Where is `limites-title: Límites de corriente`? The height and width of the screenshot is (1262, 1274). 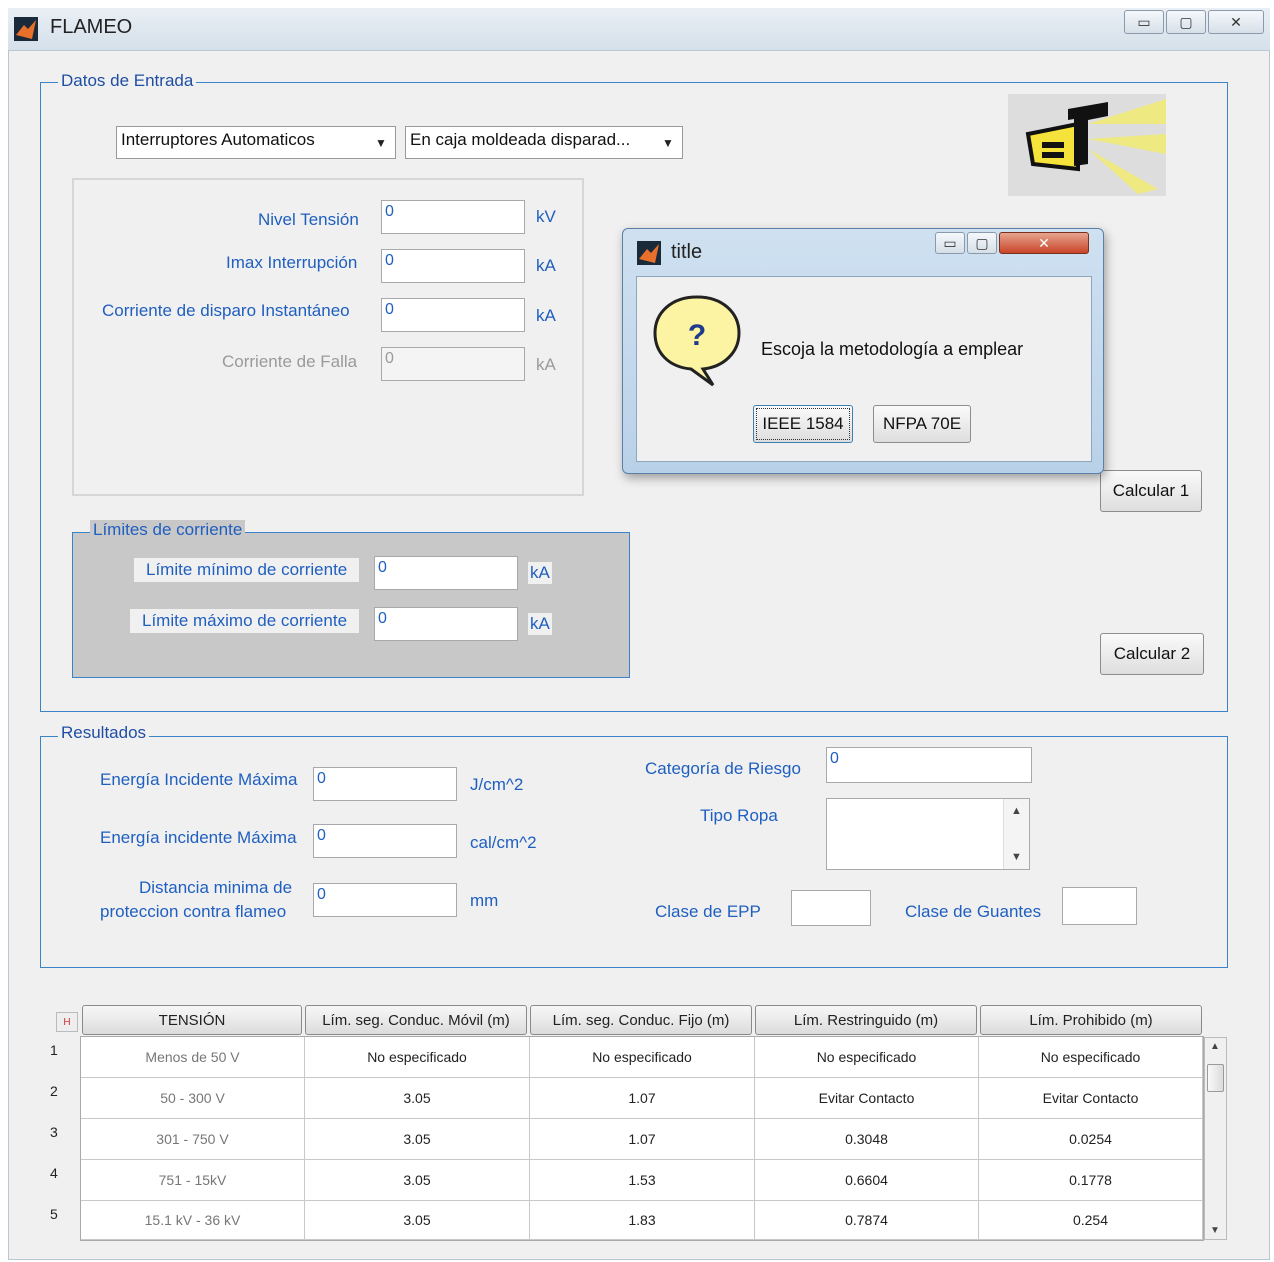
limites-title: Límites de corriente is located at coordinates (168, 530).